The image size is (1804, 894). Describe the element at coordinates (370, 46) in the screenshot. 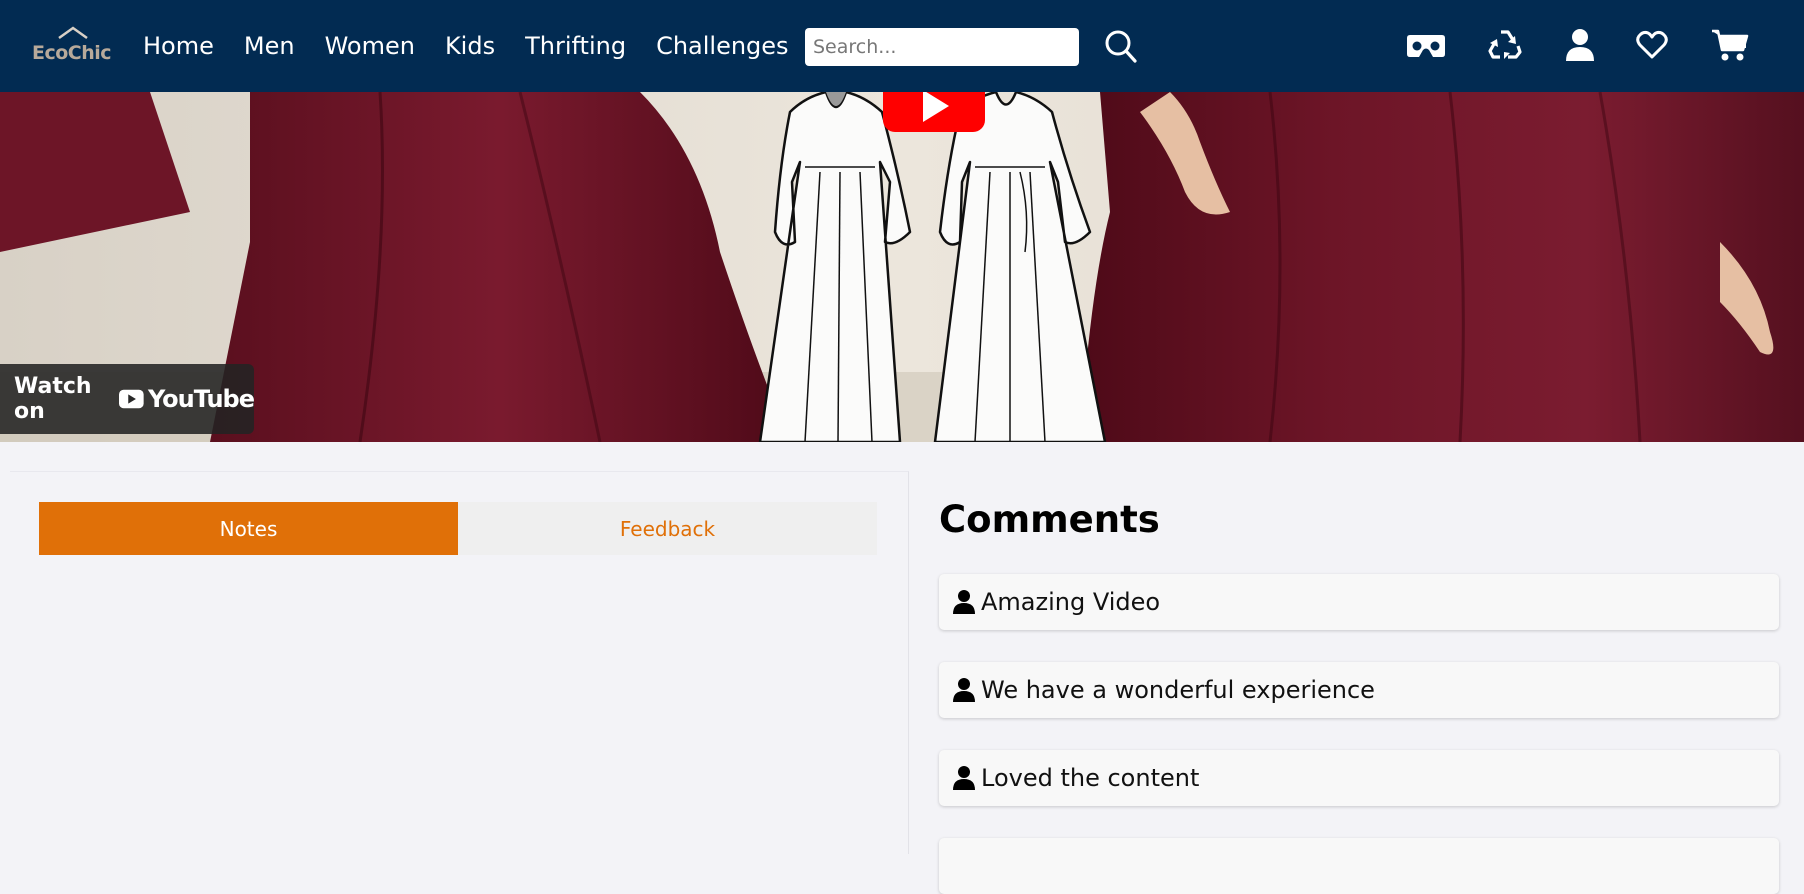

I see `nav-link-women: Women` at that location.